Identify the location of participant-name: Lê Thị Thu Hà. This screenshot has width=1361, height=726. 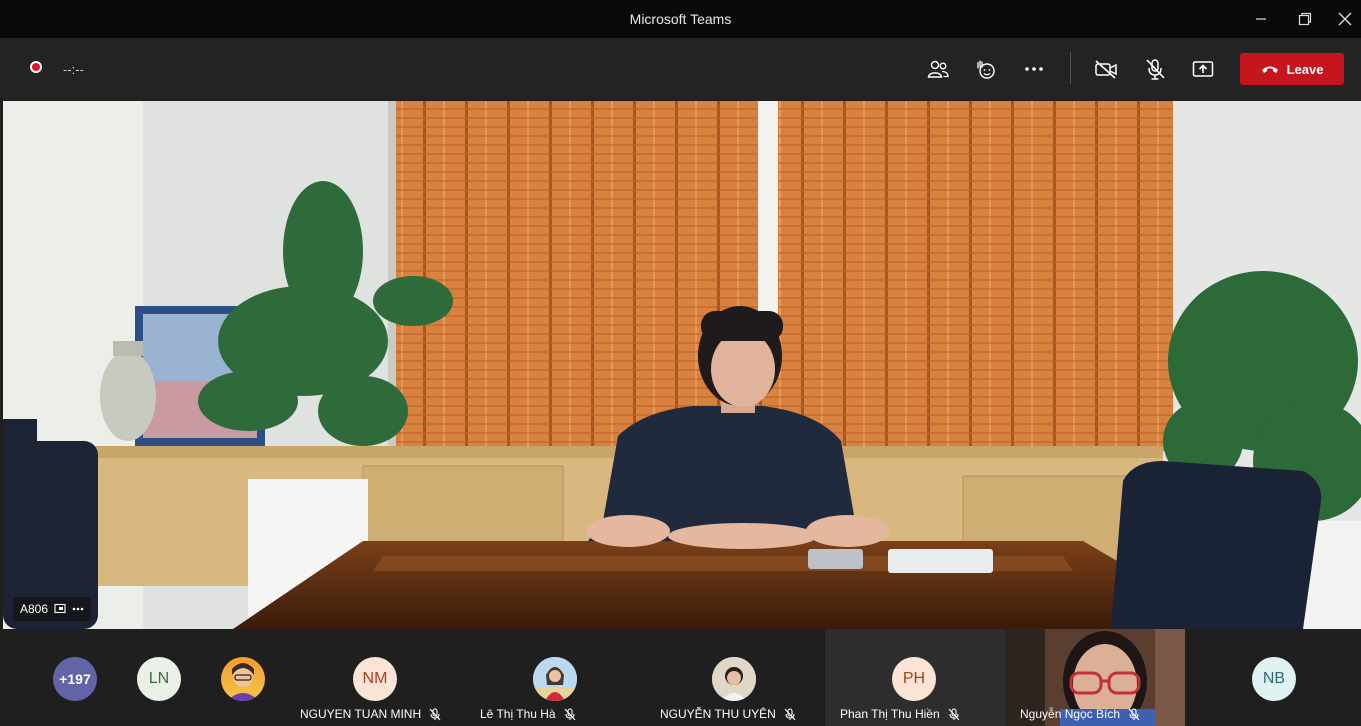
(528, 714).